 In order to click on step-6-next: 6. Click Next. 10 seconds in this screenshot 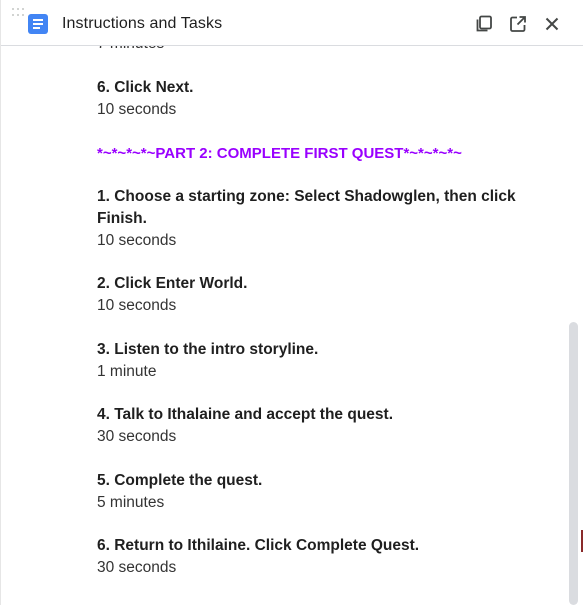, I will do `click(307, 99)`.